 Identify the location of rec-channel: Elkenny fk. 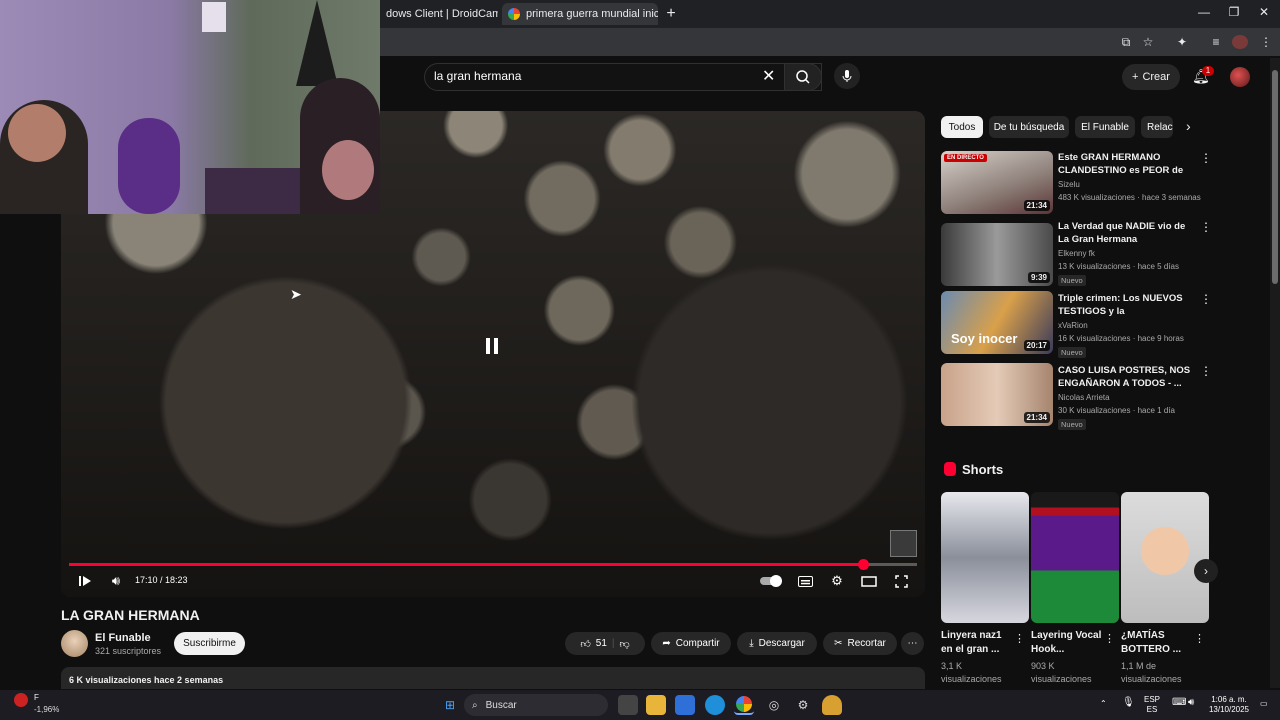
(1076, 253).